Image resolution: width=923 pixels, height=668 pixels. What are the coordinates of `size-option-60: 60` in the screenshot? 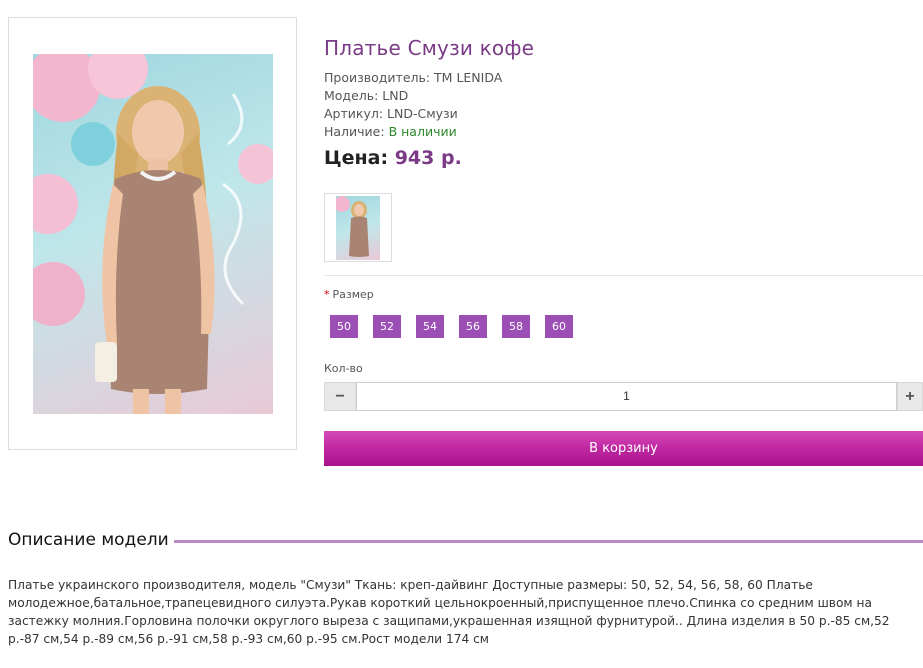 It's located at (559, 326).